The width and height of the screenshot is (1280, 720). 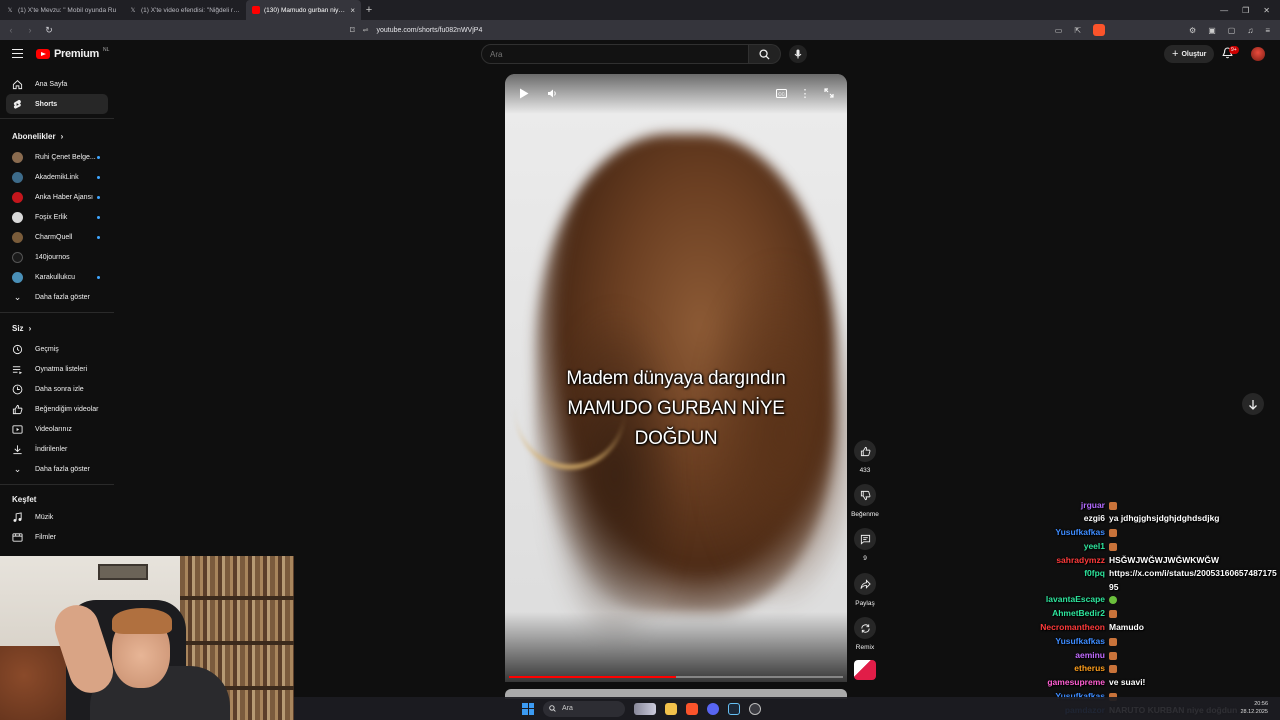 I want to click on sidebar-item-liked-videos: Beğendiğim videolar, so click(x=57, y=409).